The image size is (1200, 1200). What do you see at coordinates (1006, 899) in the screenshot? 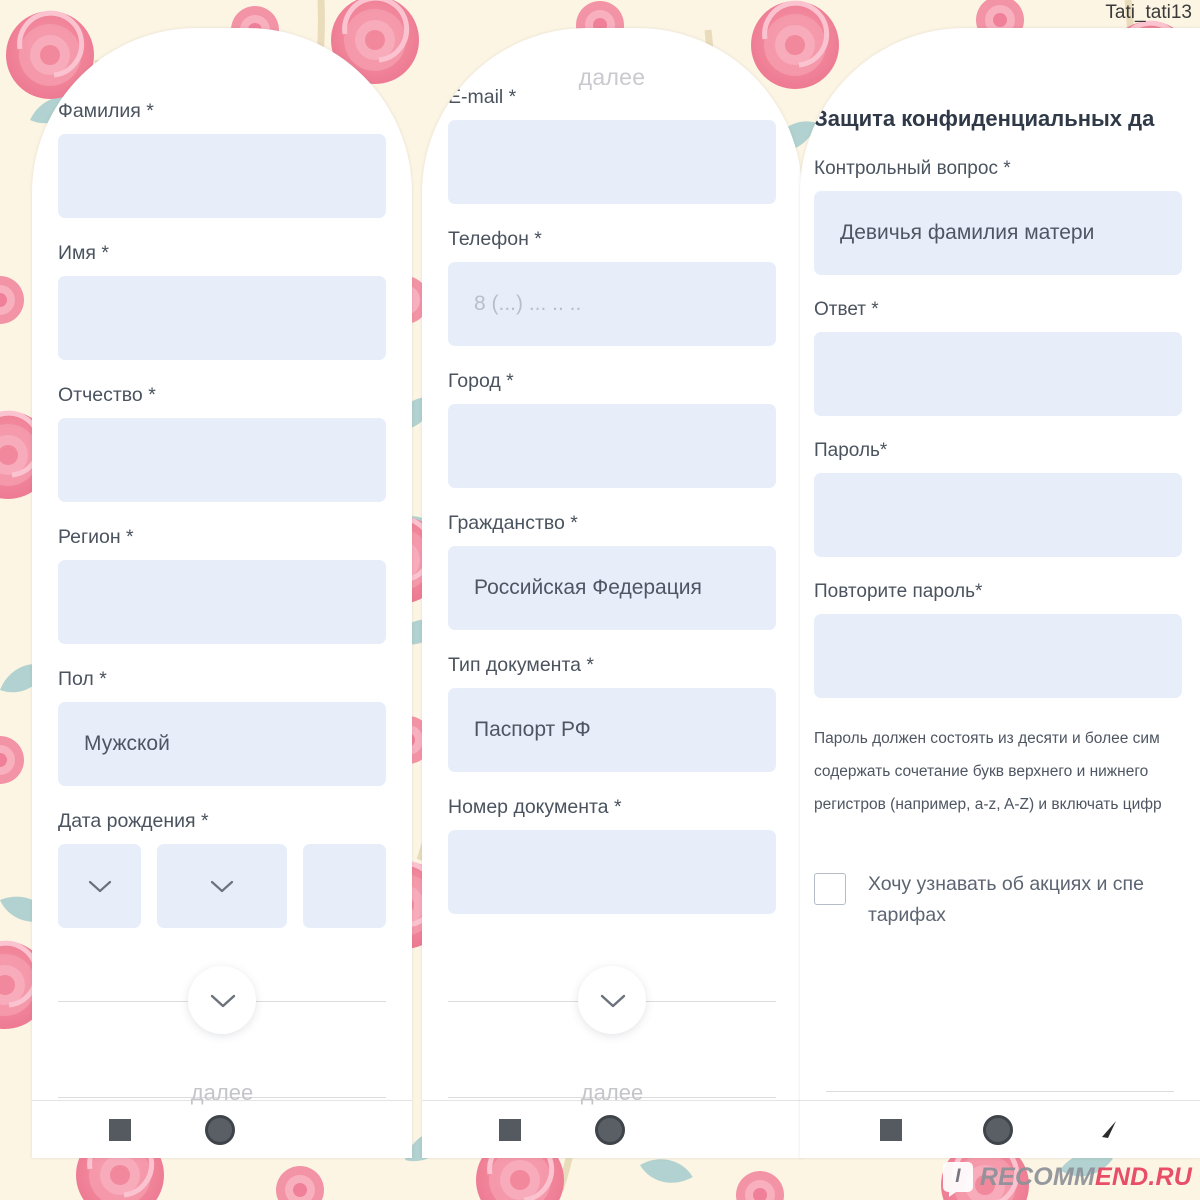
I see `promo-checkbox-label: Хочу узнавать об акциях и спе тарифах` at bounding box center [1006, 899].